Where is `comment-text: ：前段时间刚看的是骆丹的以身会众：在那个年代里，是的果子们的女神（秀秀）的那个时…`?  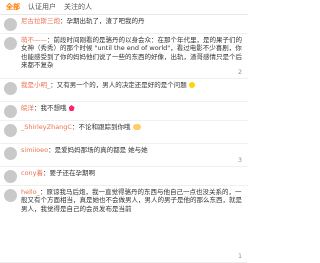
comment-text: ：前段时间刚看的是骆丹的以身会众：在那个年代里，是的果子们的女神（秀秀）的那个时… is located at coordinates (131, 52).